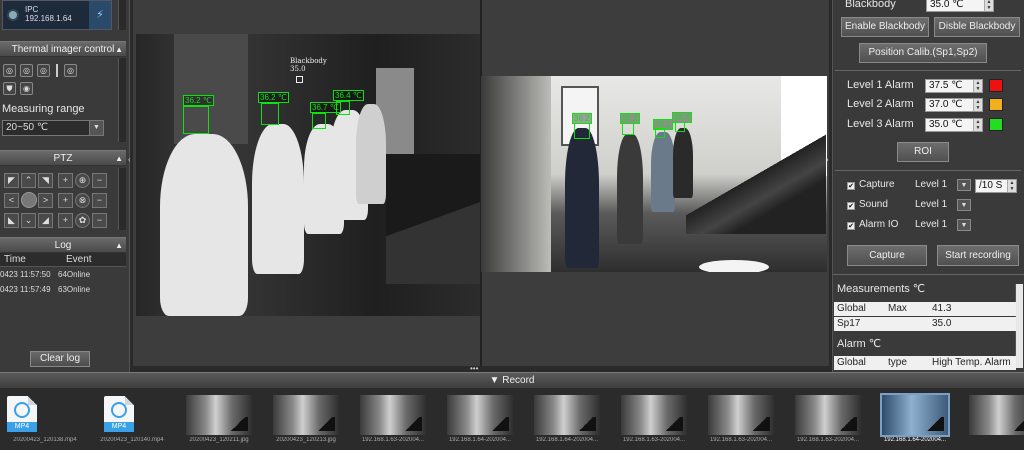 The image size is (1024, 450). Describe the element at coordinates (63, 158) in the screenshot. I see `ptz-header: PTZ ▲` at that location.